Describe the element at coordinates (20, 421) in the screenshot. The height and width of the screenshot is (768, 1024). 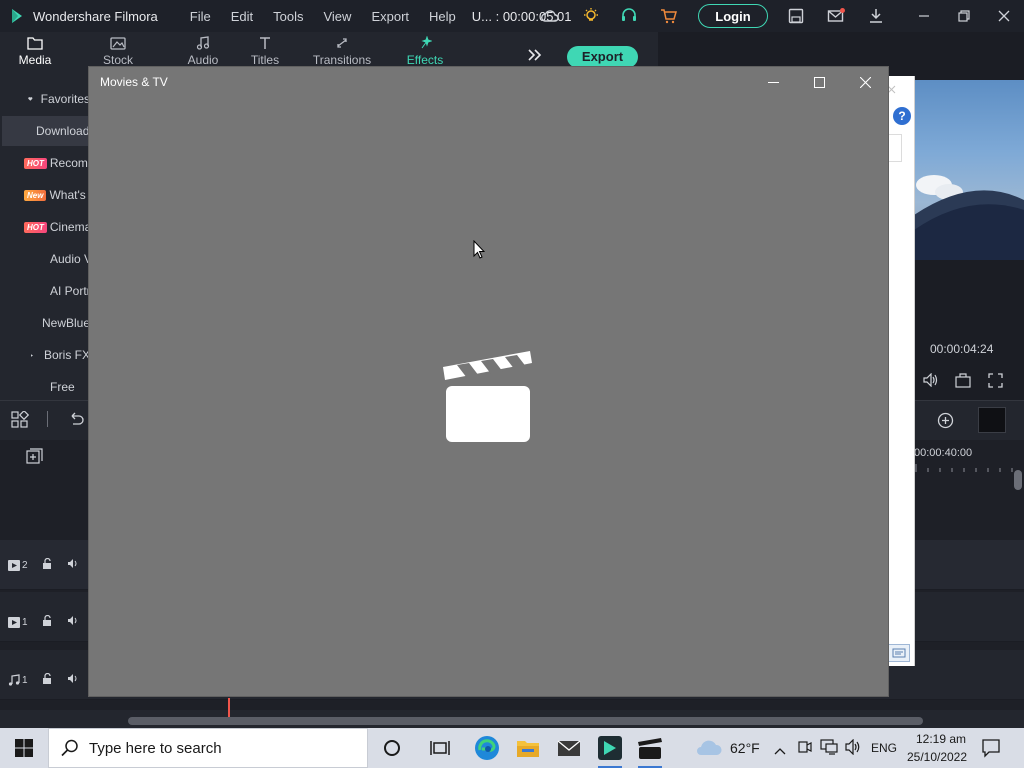
I see `layout-grid-icon` at that location.